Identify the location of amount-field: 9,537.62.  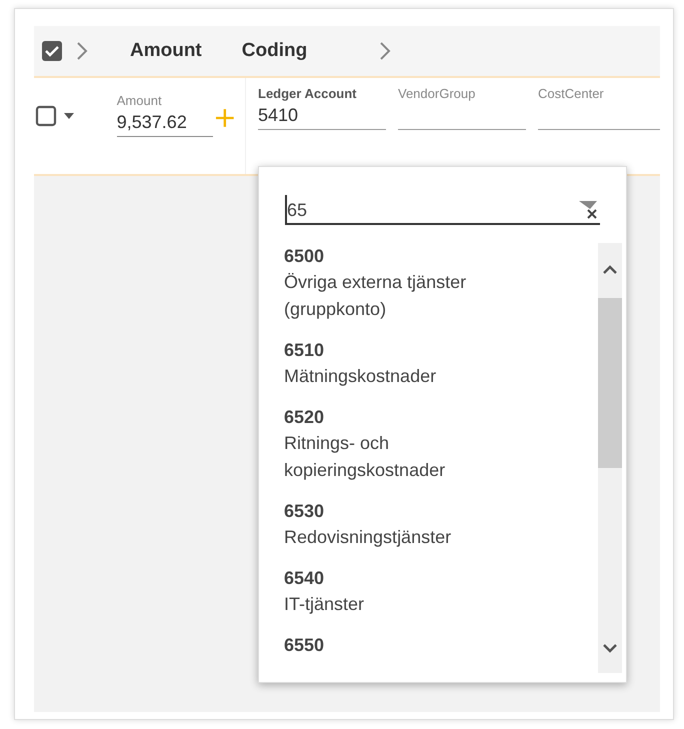
(165, 122).